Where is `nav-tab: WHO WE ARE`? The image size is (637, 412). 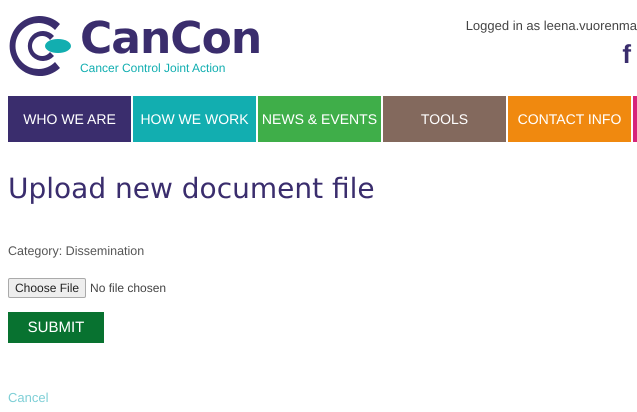
nav-tab: WHO WE ARE is located at coordinates (69, 119).